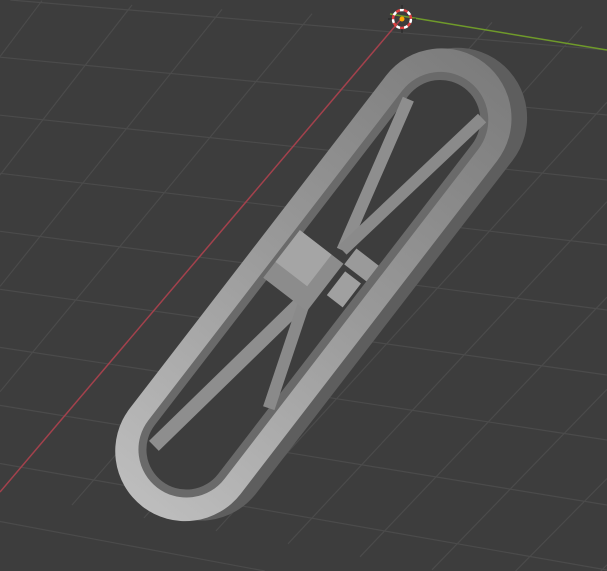  What do you see at coordinates (402, 19) in the screenshot?
I see `object-origin-dot` at bounding box center [402, 19].